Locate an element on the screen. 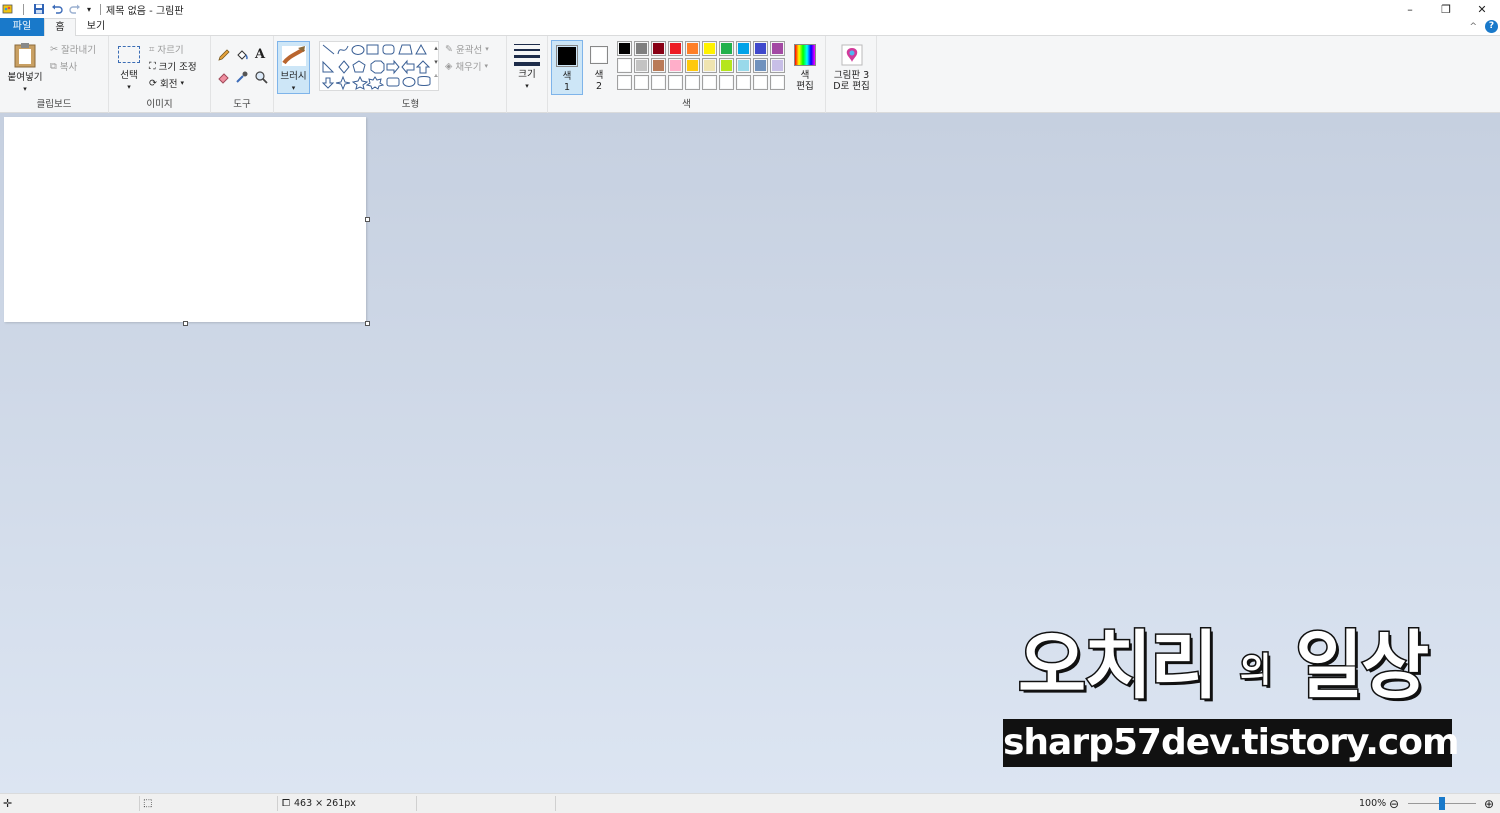 The height and width of the screenshot is (813, 1500). zoom-in-icon: ⊕ is located at coordinates (1489, 803).